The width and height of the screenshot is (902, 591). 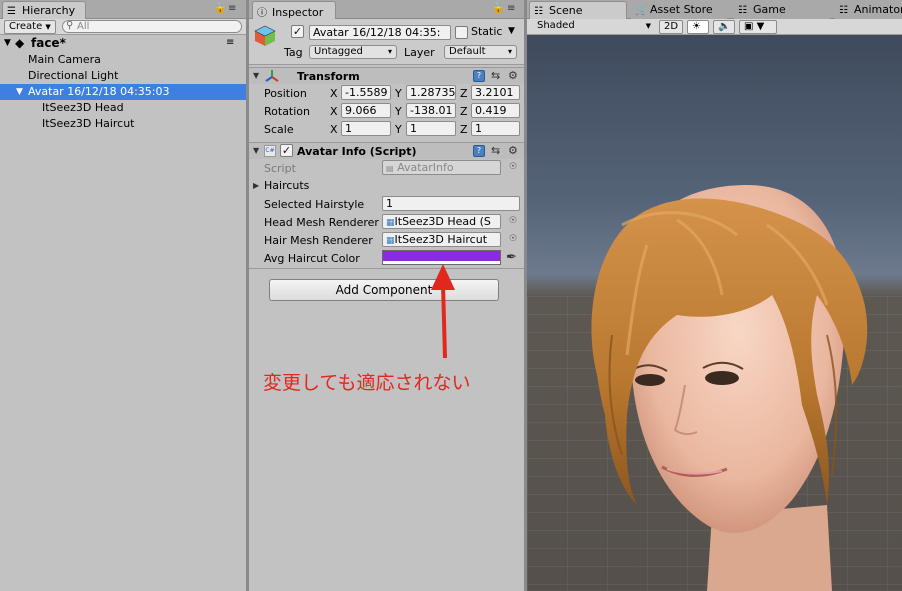 I want to click on transform-header: ▼ Transform ? ⇆ ⚙, so click(x=386, y=75).